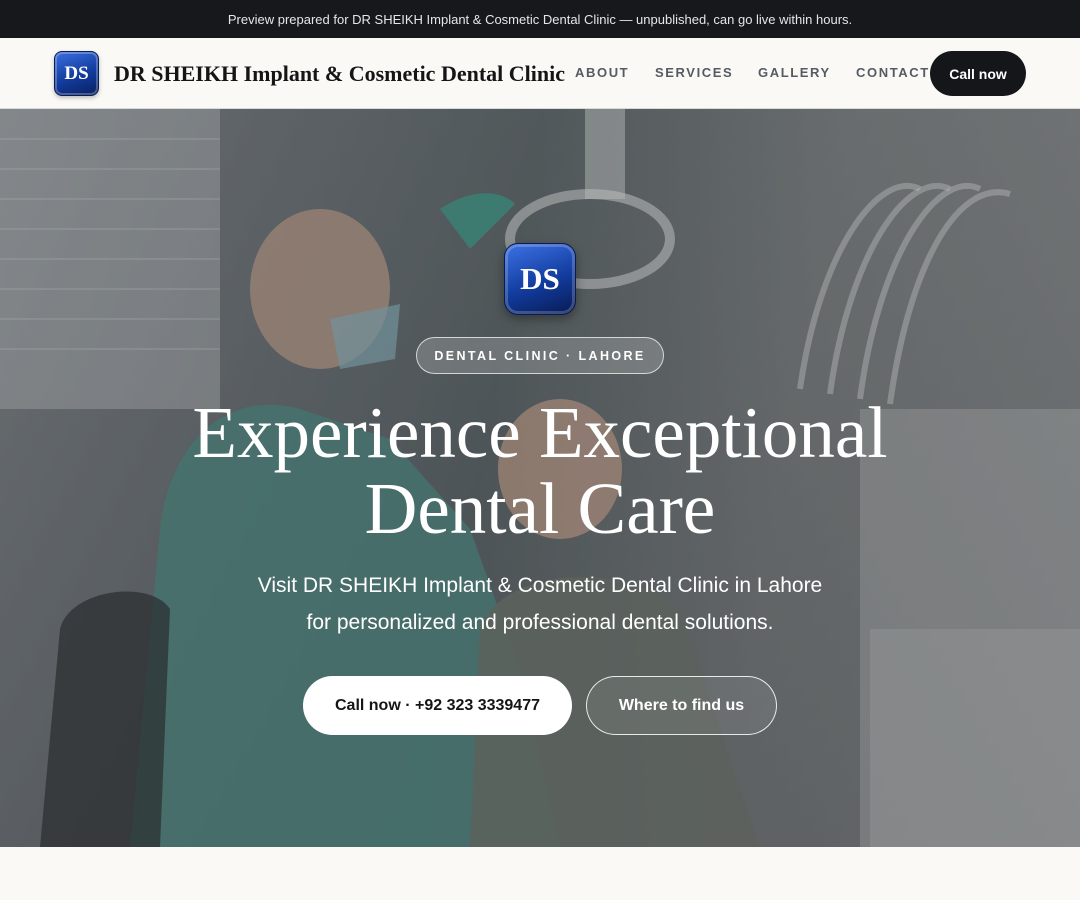 The width and height of the screenshot is (1080, 900). What do you see at coordinates (540, 508) in the screenshot?
I see `hero-headline-line2: Dental Care` at bounding box center [540, 508].